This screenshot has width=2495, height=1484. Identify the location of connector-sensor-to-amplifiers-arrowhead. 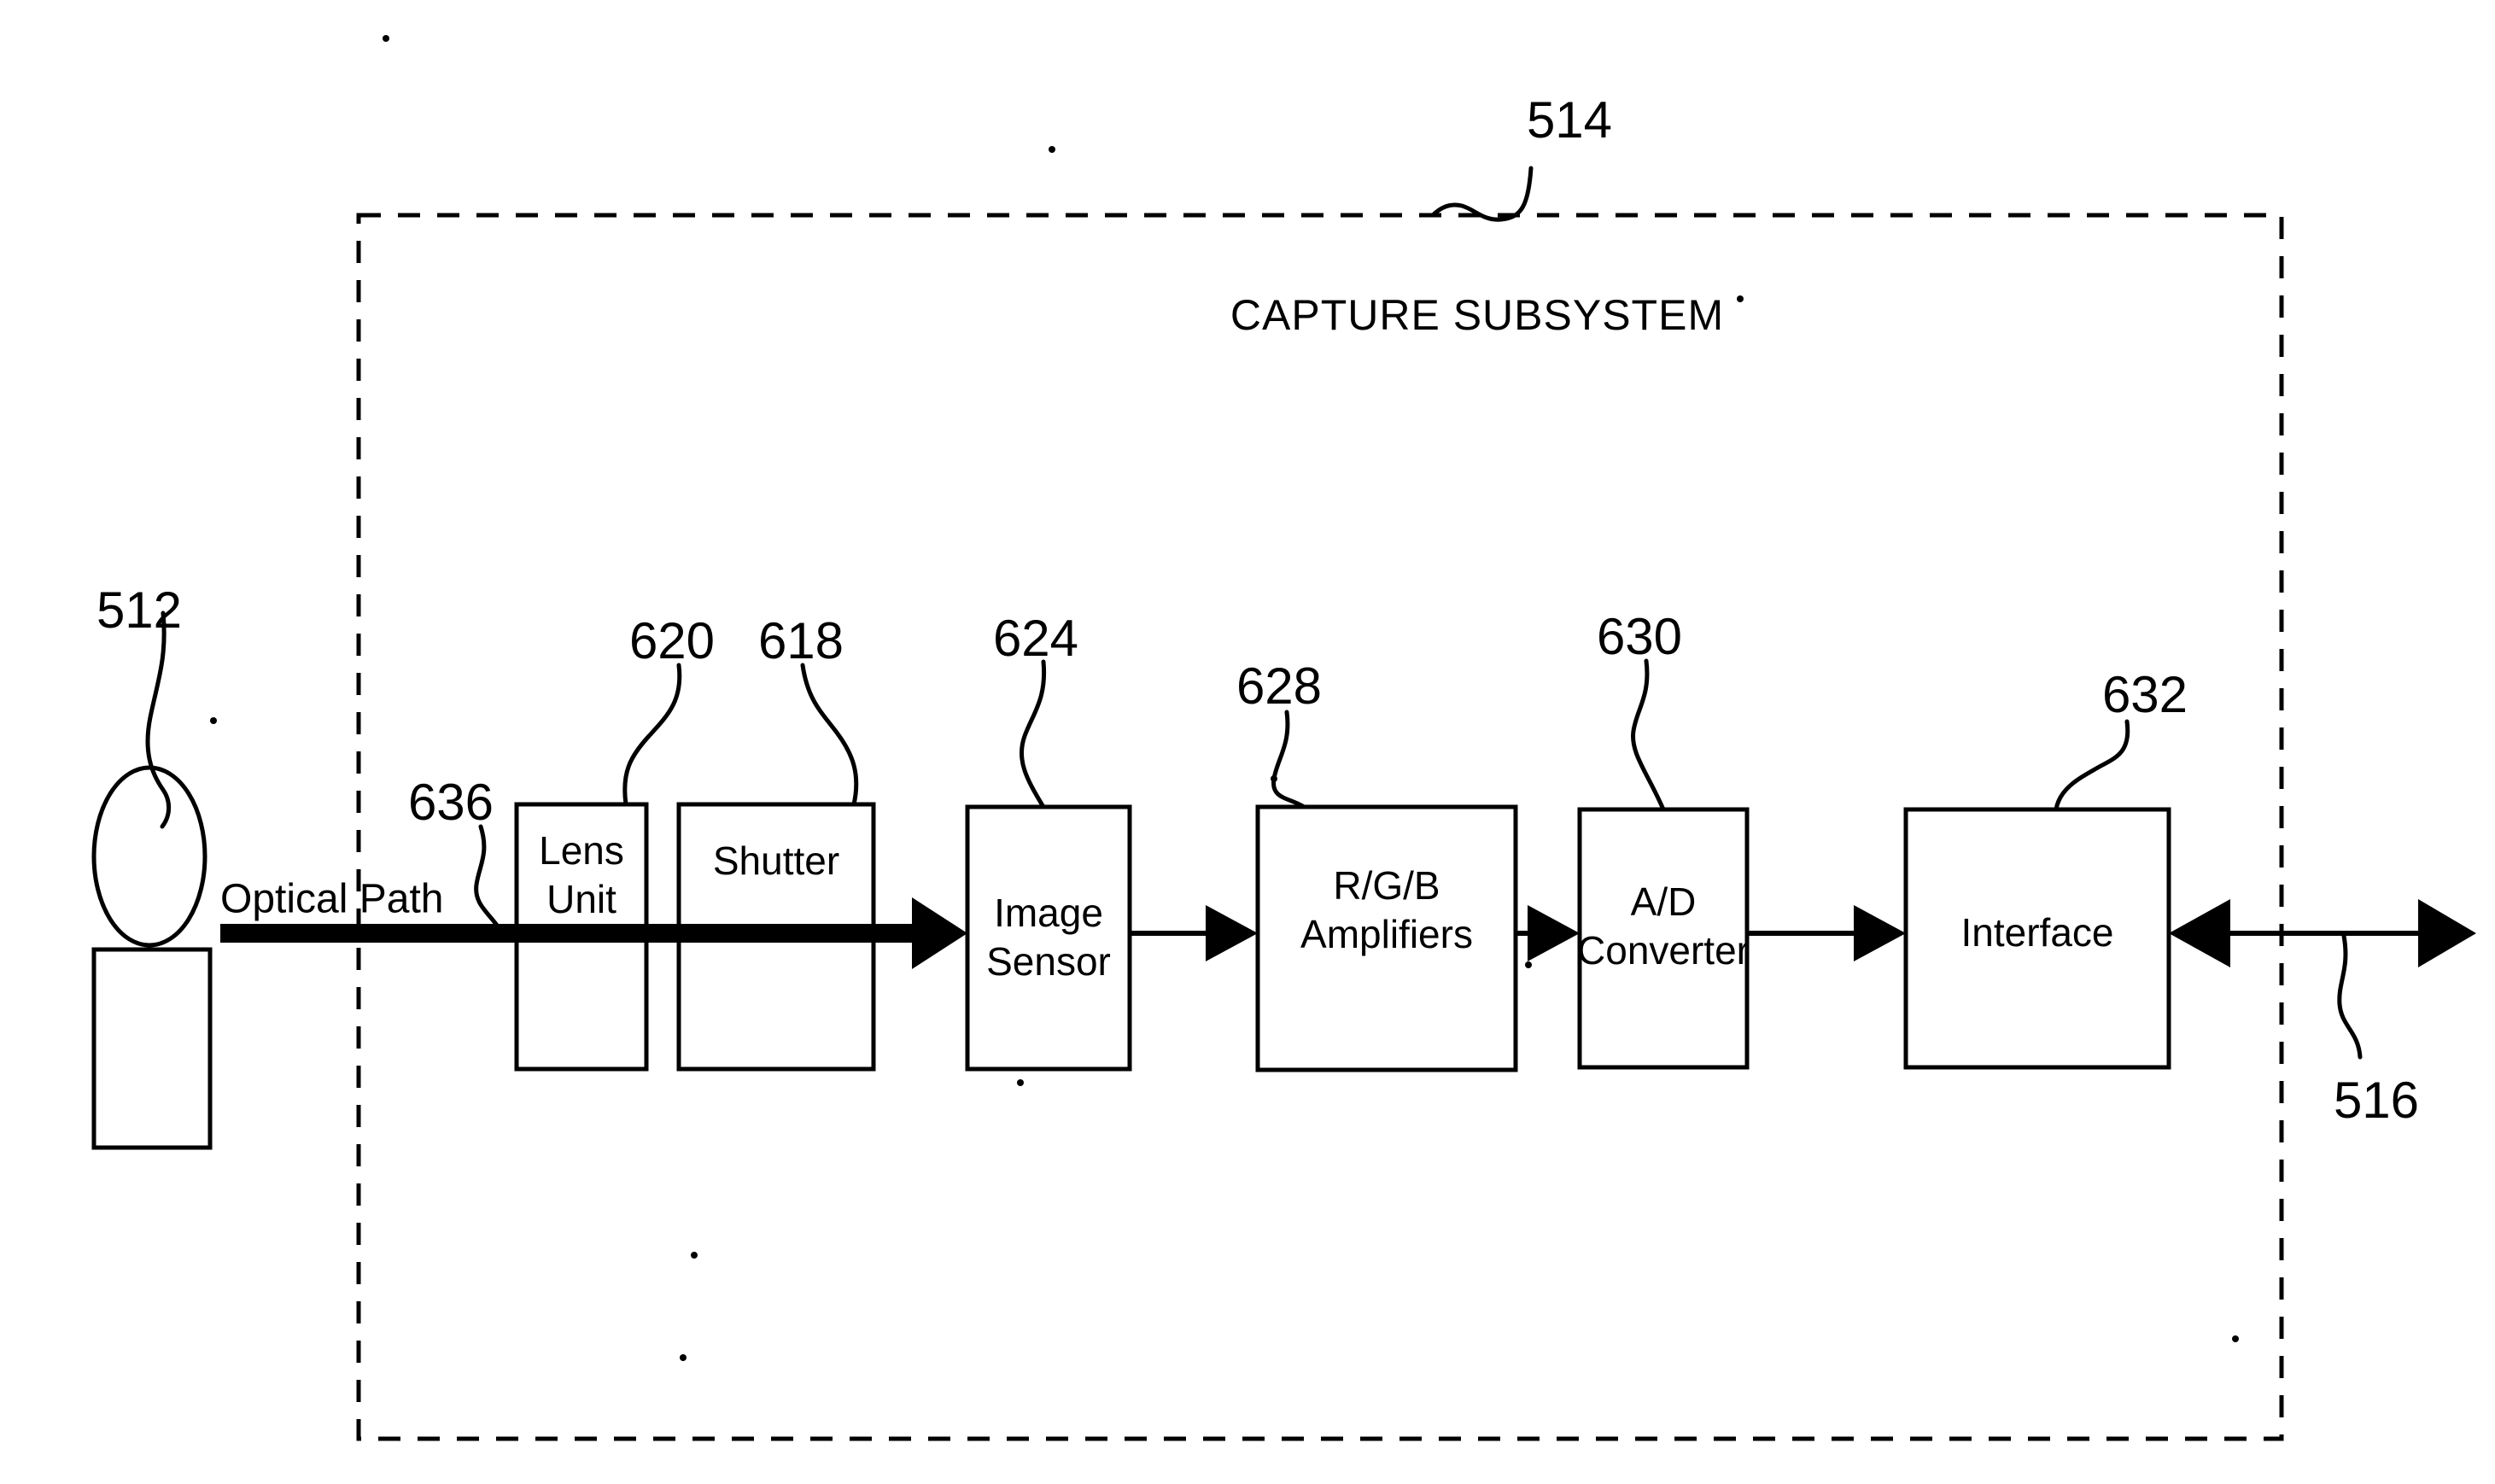
(1232, 933).